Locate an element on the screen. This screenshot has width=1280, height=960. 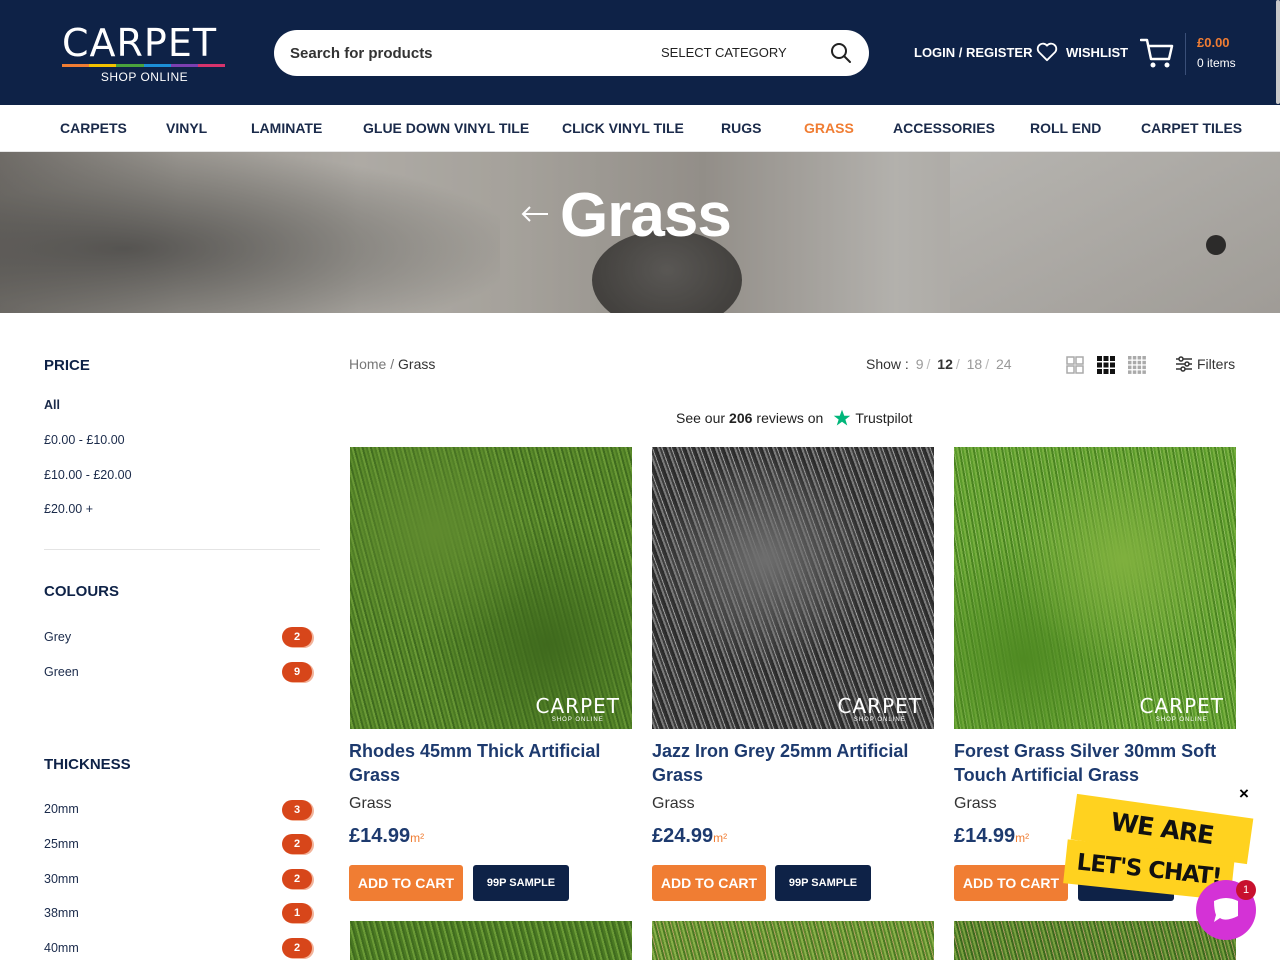
product-image-rhodes: CARPET SHOP ONLINE is located at coordinates (491, 588).